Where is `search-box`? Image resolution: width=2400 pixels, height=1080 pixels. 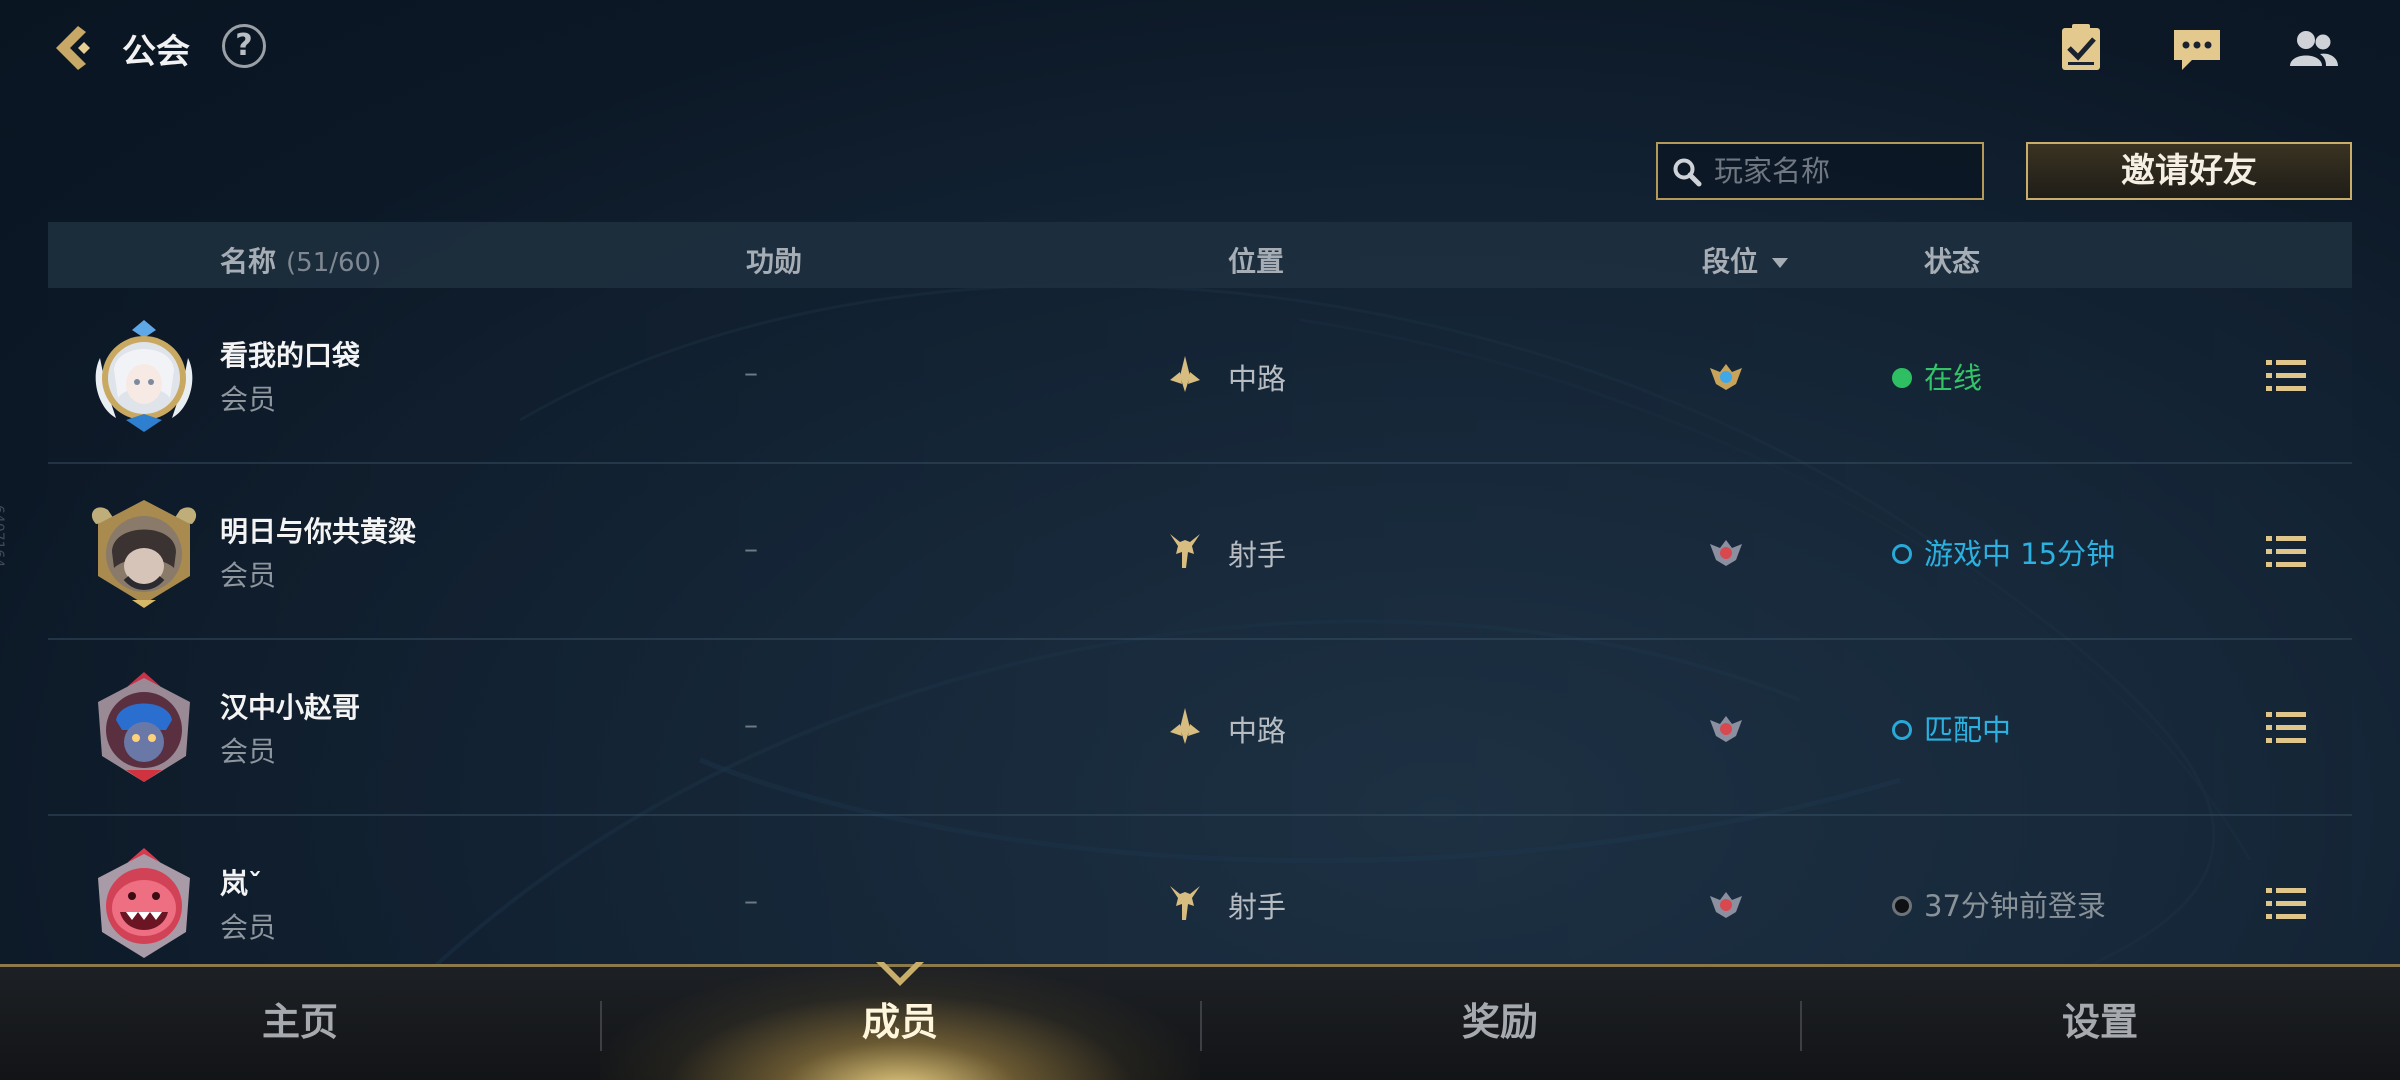 search-box is located at coordinates (1820, 171).